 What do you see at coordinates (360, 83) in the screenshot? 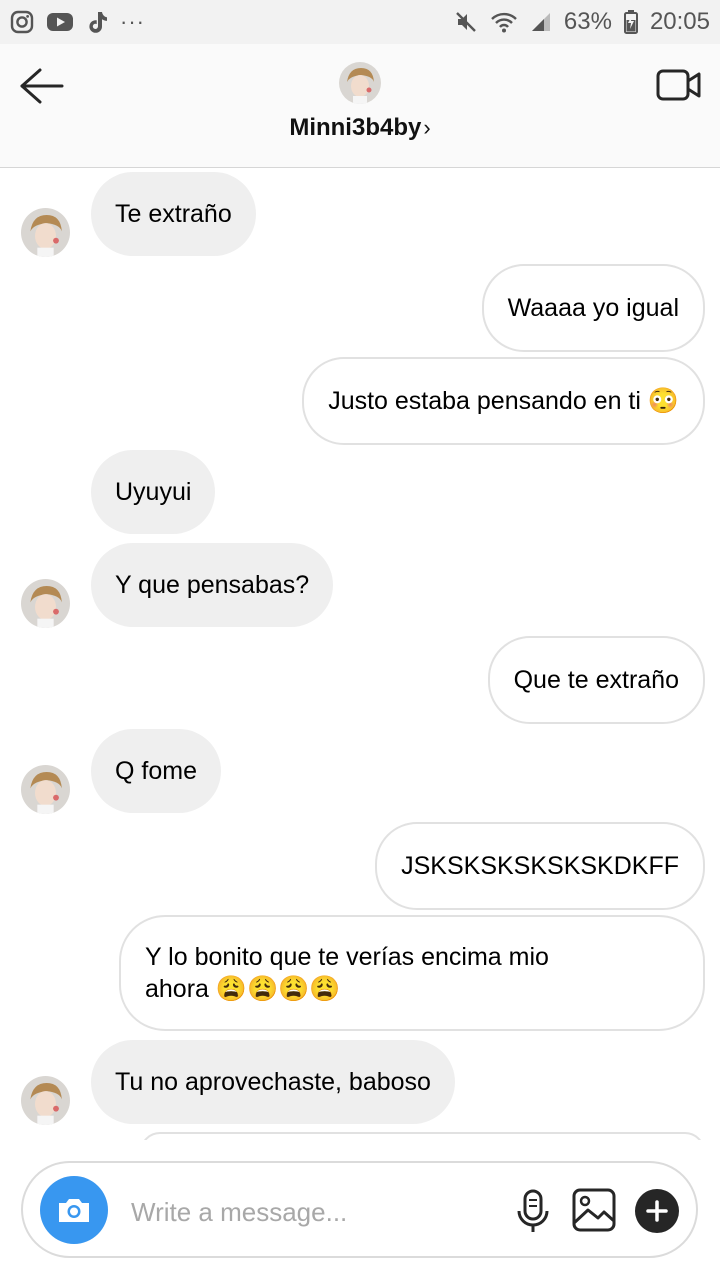
I see `header-avatar` at bounding box center [360, 83].